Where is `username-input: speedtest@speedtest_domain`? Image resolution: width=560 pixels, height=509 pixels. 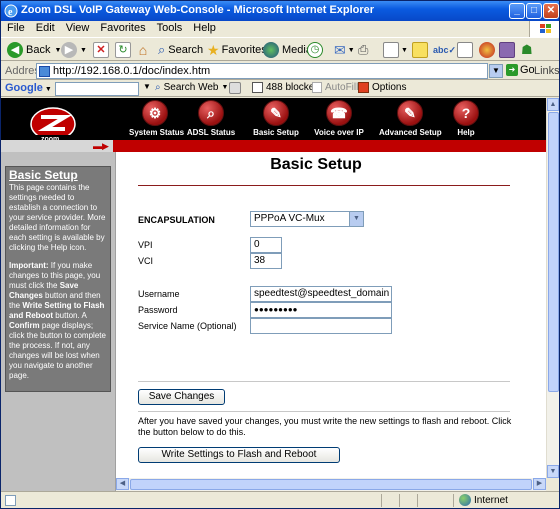
username-input: speedtest@speedtest_domain is located at coordinates (321, 294).